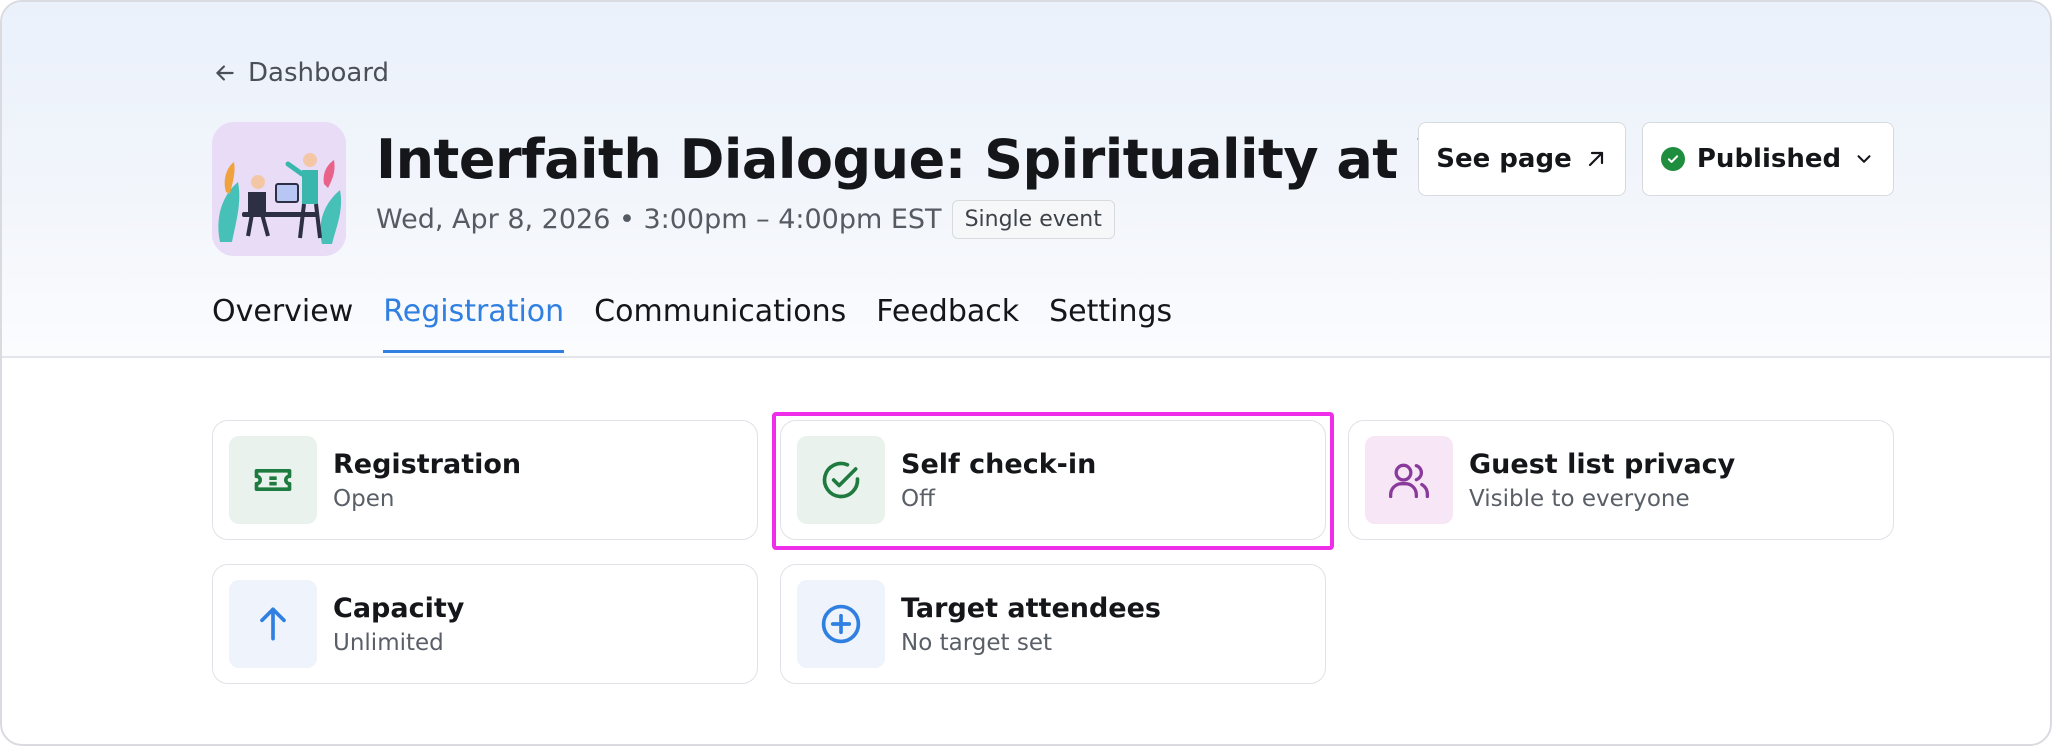 Image resolution: width=2052 pixels, height=746 pixels. I want to click on arrow-left-icon, so click(225, 73).